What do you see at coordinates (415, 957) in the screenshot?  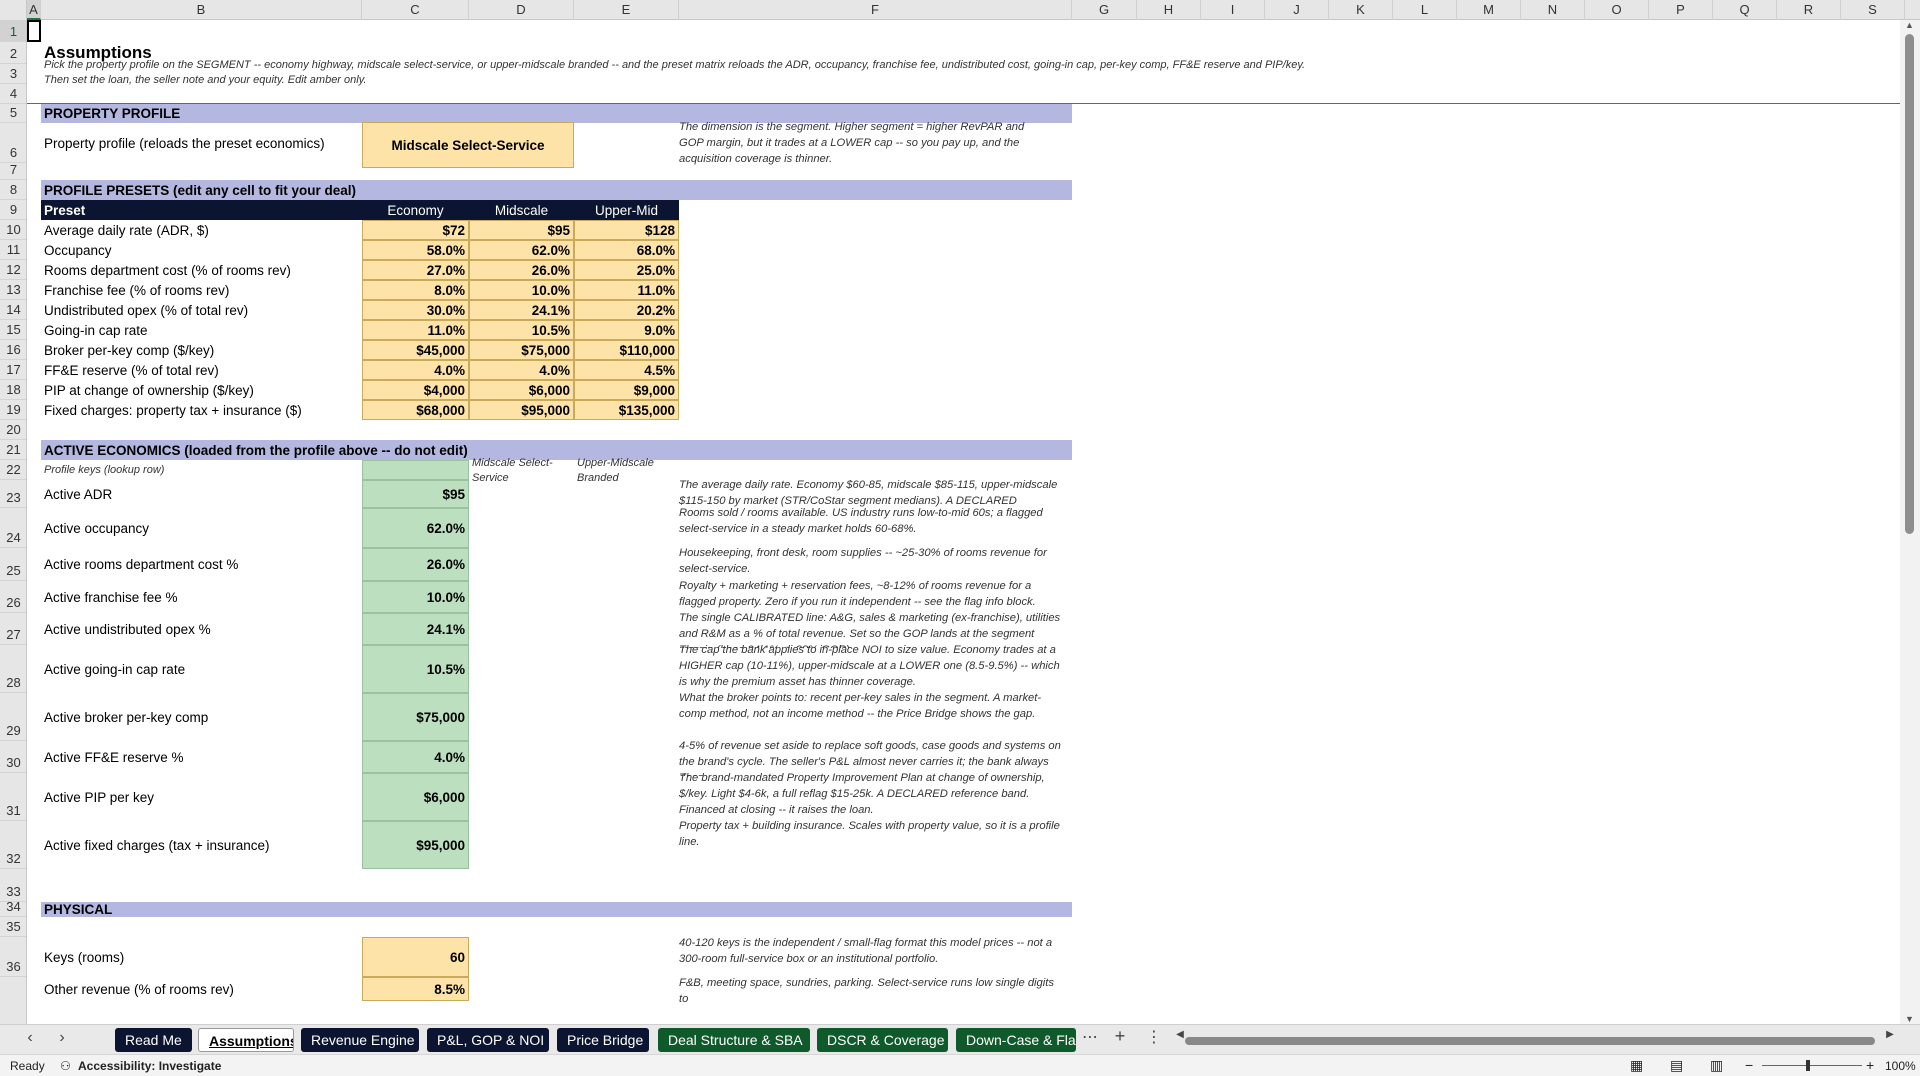 I see `physical-input-cell: 60` at bounding box center [415, 957].